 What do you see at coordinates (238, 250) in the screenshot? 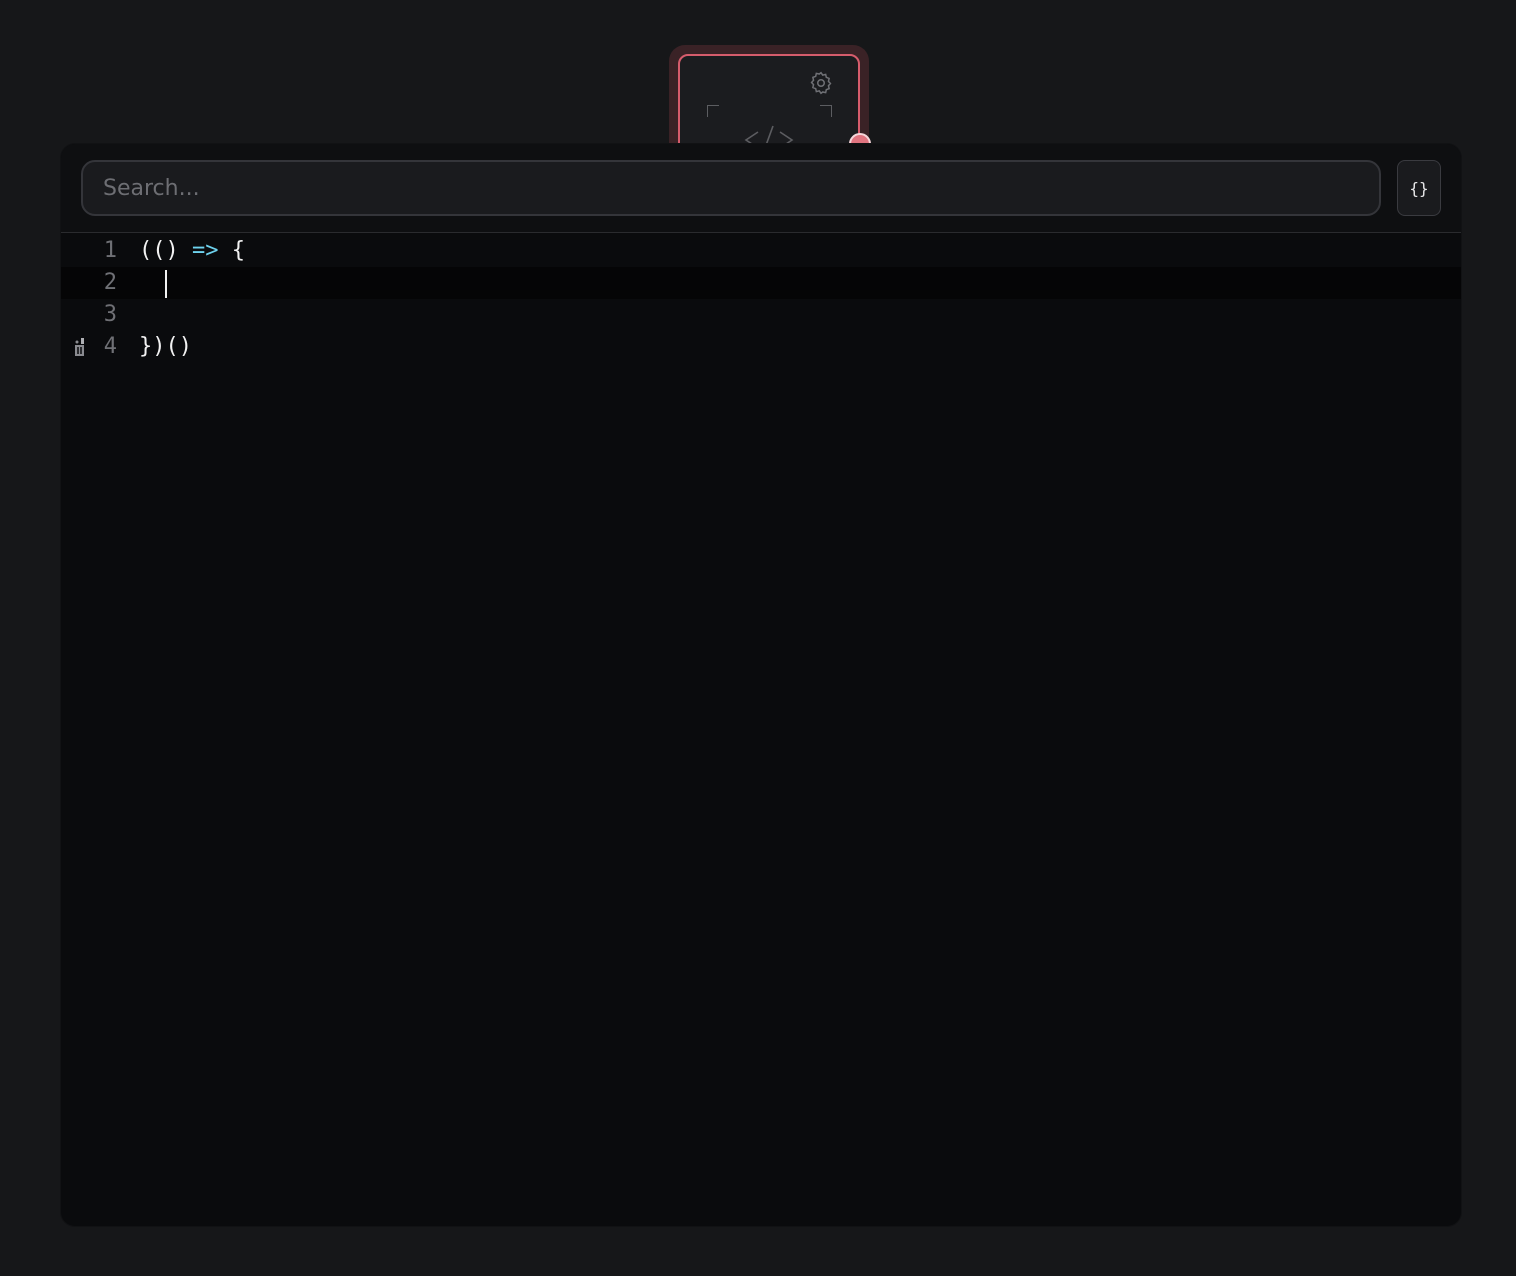
I see `code-token-brace: {` at bounding box center [238, 250].